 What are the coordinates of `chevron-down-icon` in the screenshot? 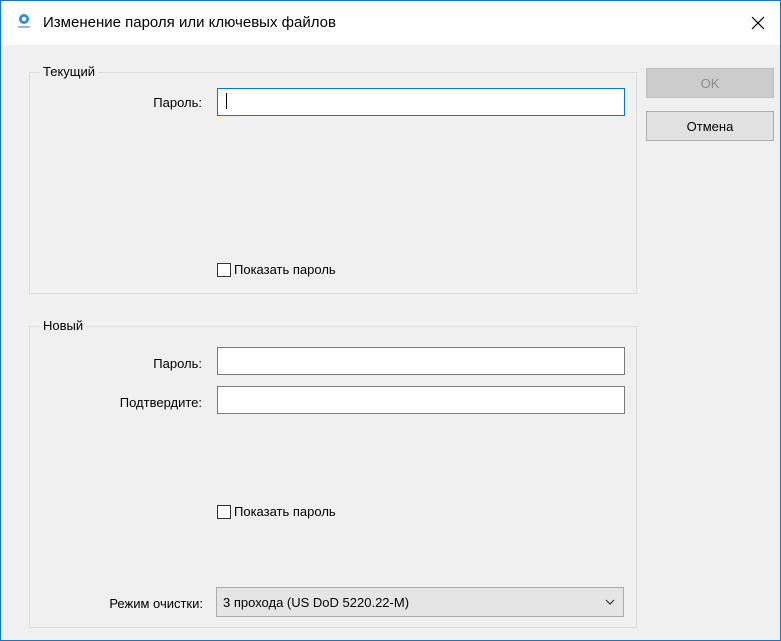 It's located at (610, 602).